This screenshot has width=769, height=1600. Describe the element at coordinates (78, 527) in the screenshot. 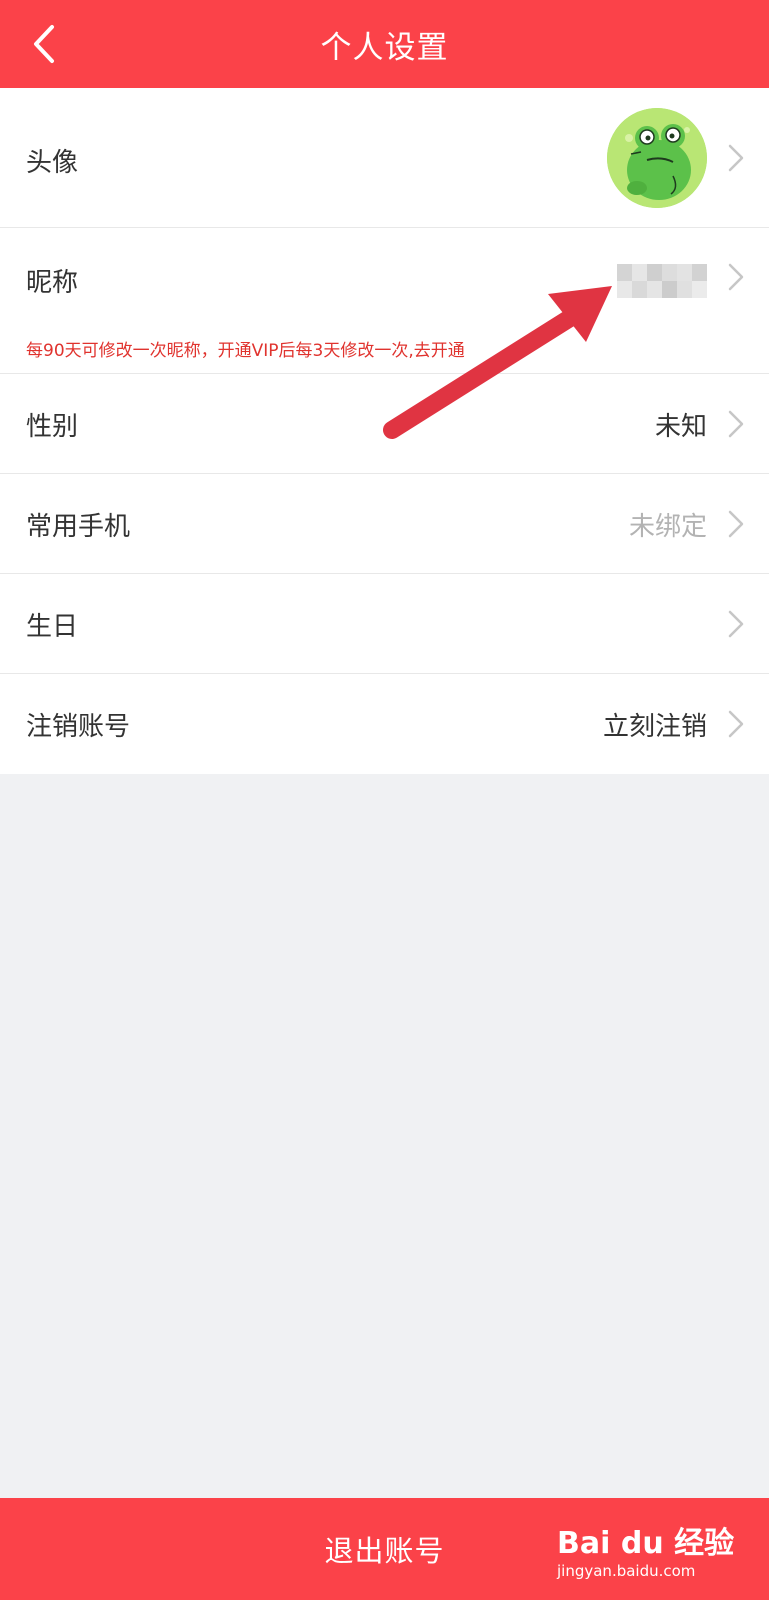

I see `row-label-phone: 常用手机` at that location.